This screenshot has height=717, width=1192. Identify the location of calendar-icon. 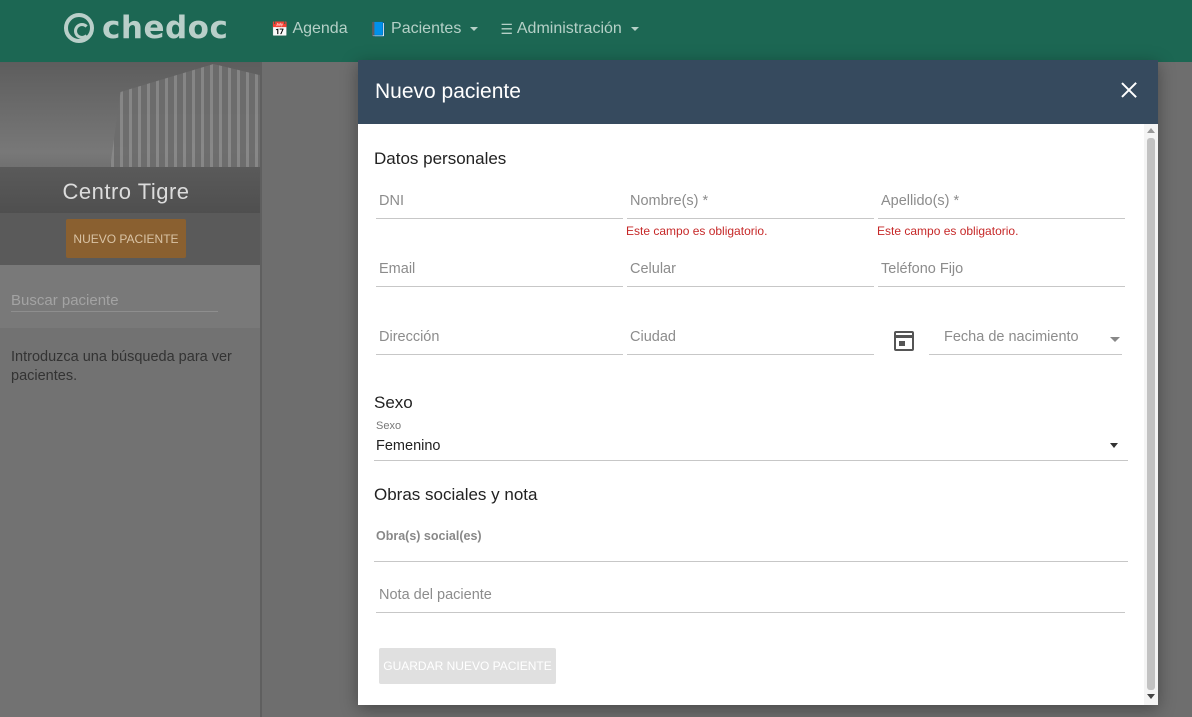
(904, 341).